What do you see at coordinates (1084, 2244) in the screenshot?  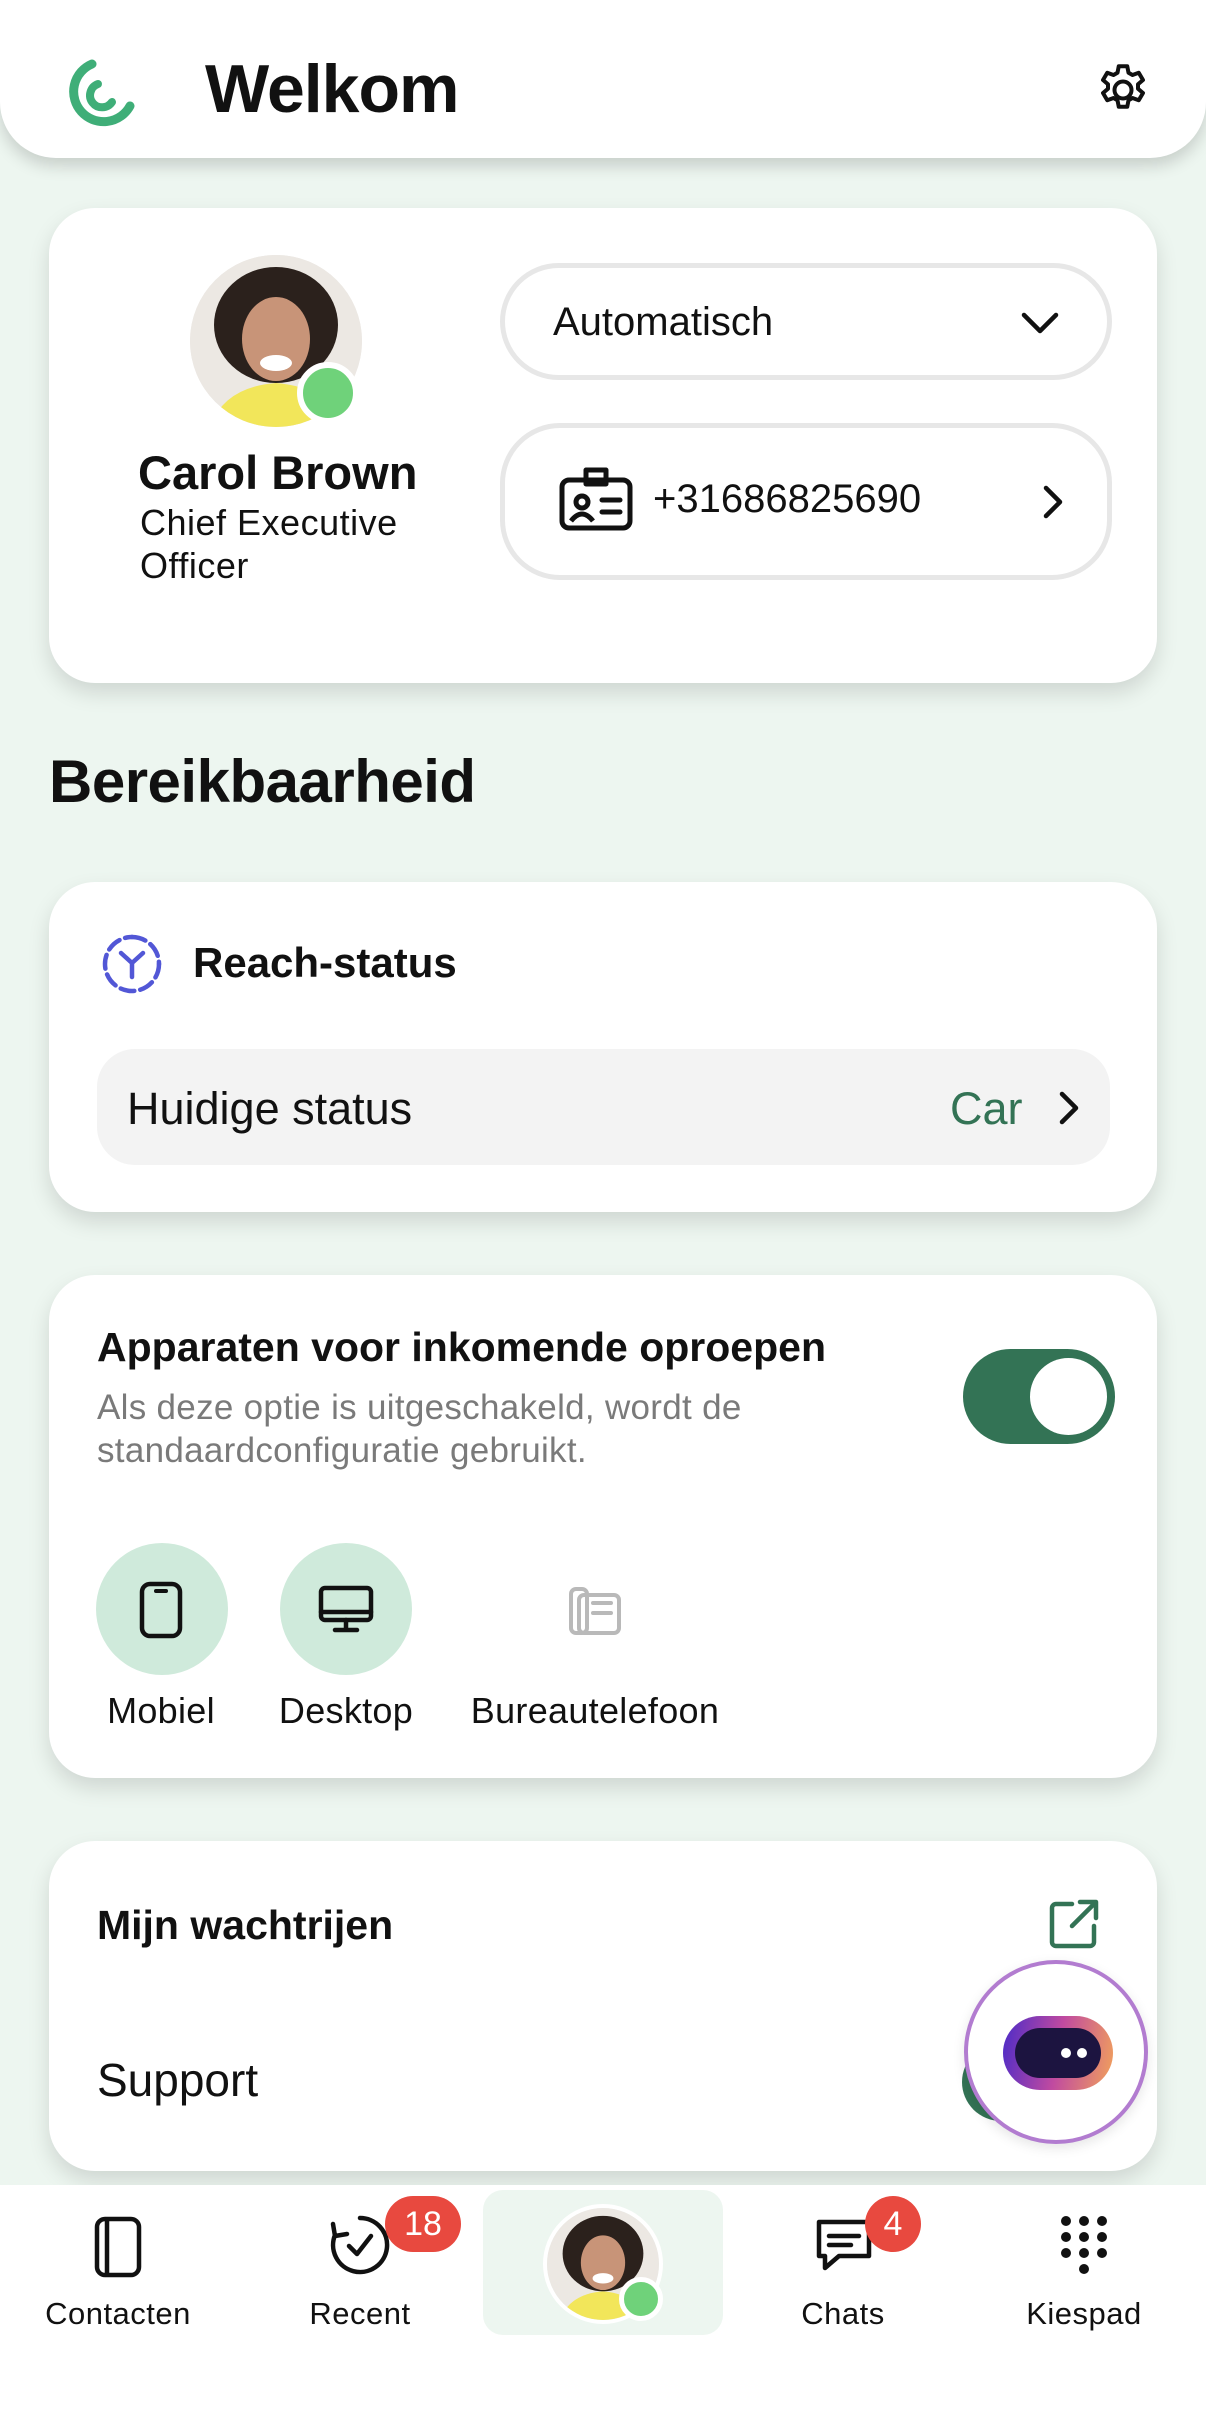 I see `keypad-icon` at bounding box center [1084, 2244].